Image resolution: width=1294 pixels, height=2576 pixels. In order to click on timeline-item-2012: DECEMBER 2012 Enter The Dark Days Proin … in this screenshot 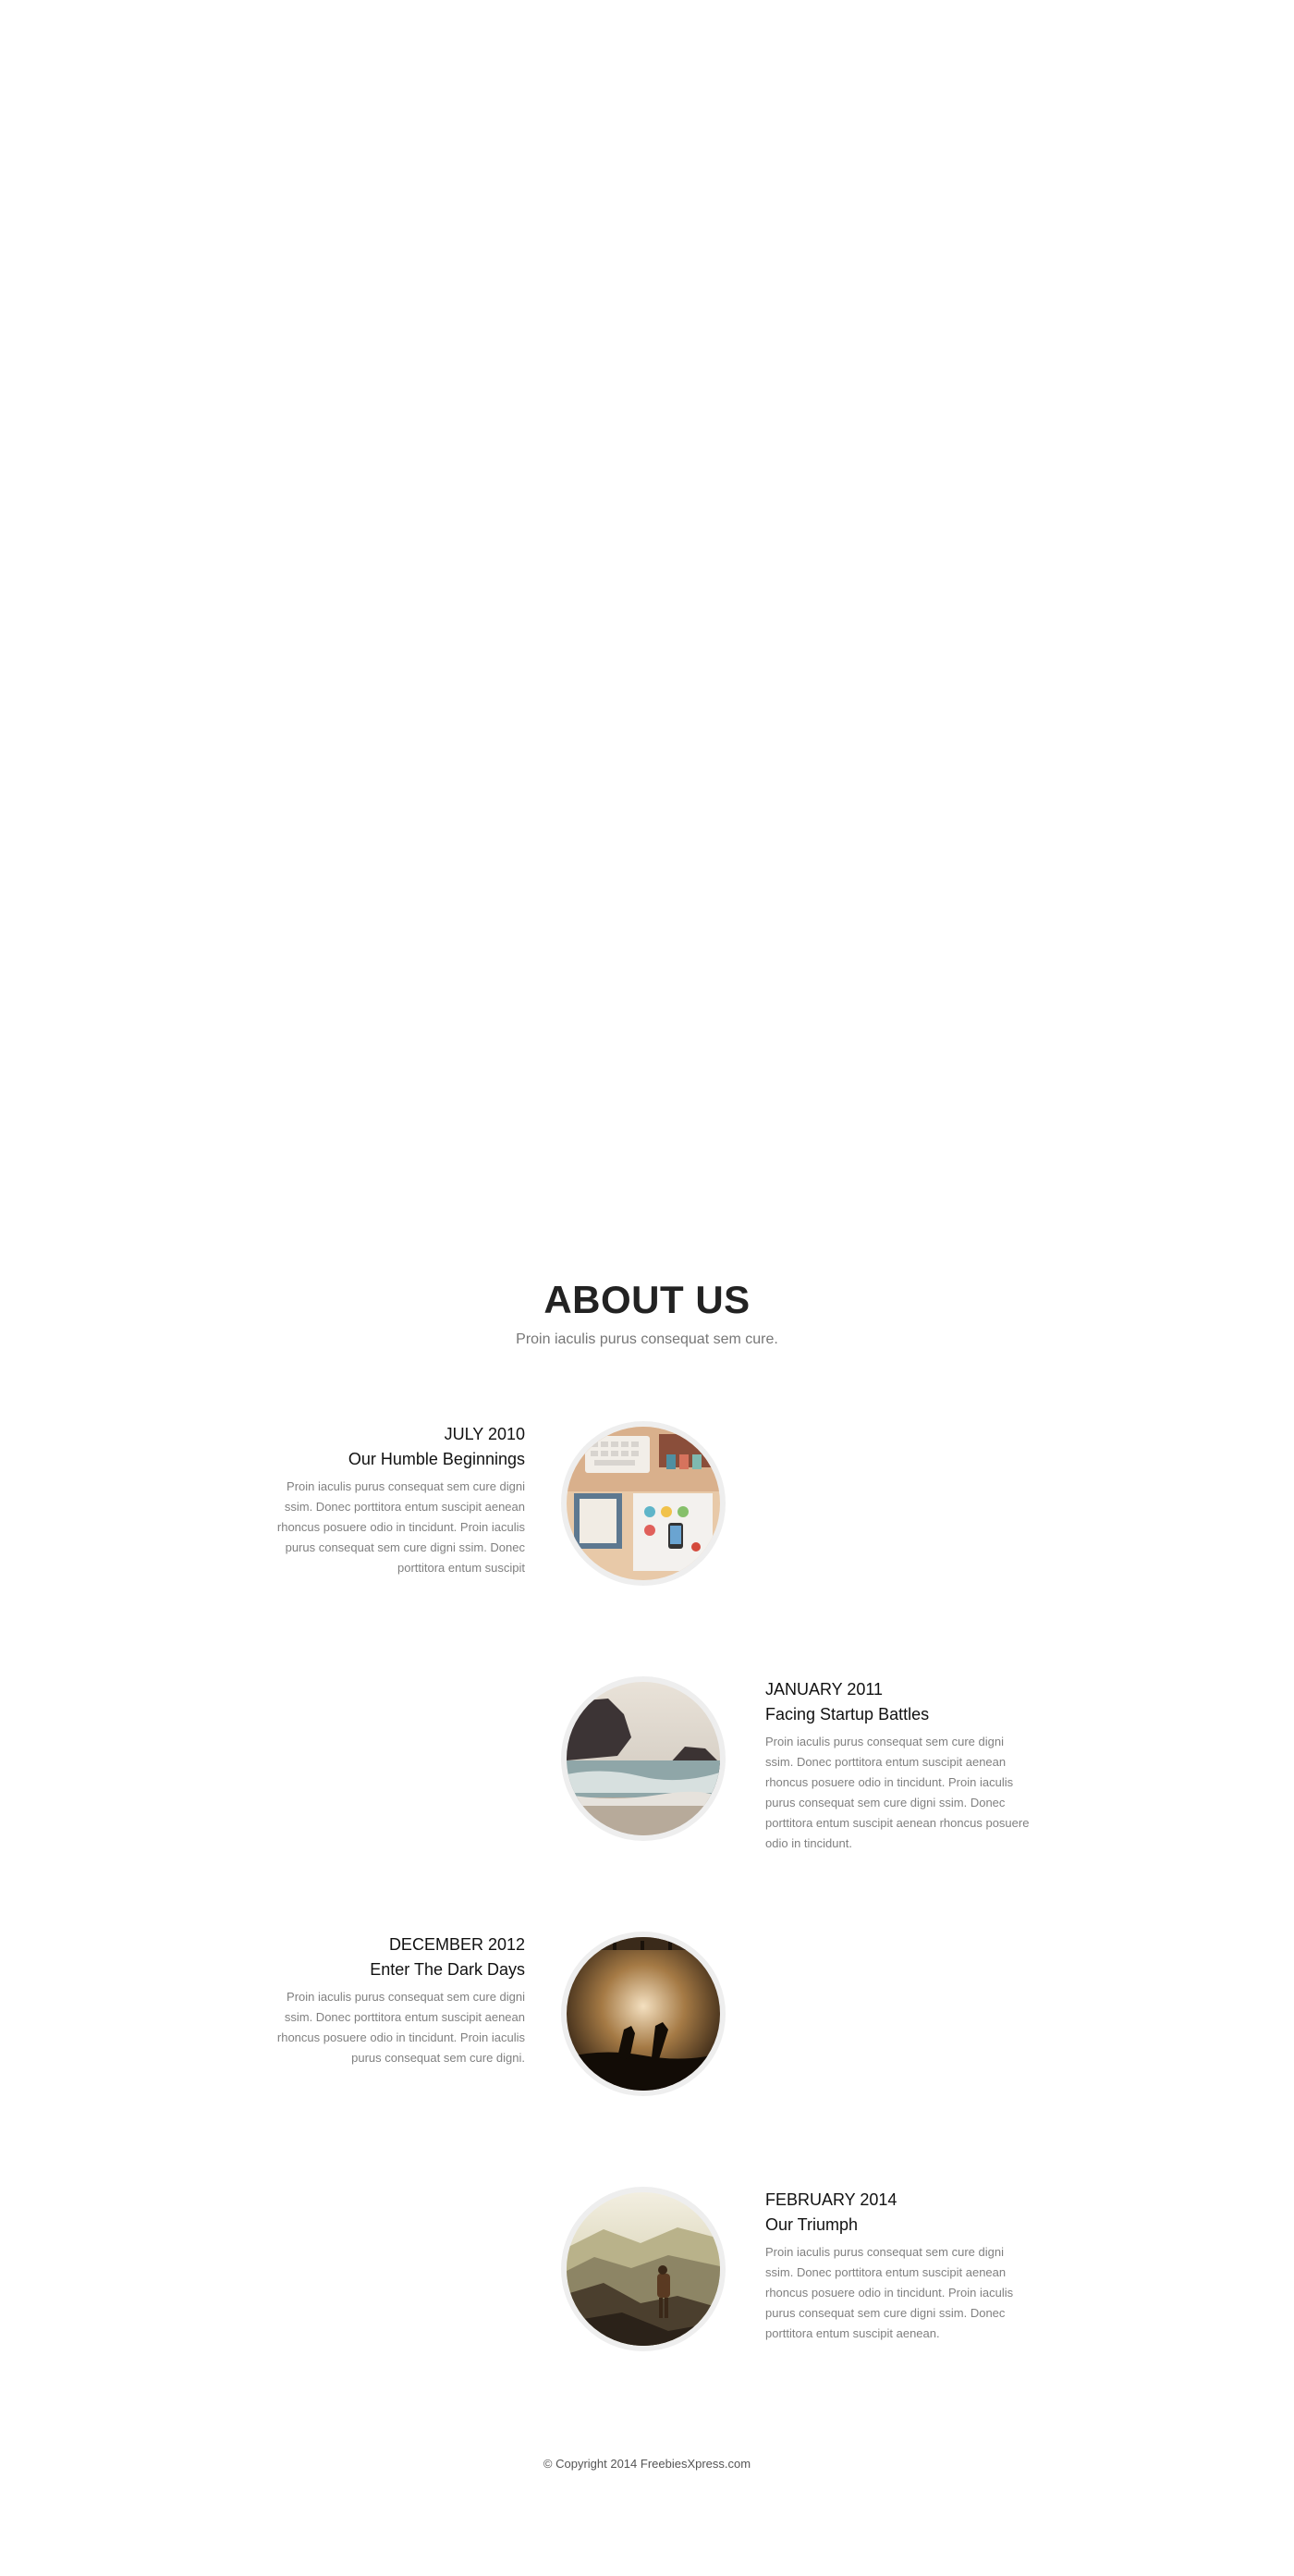, I will do `click(647, 2019)`.